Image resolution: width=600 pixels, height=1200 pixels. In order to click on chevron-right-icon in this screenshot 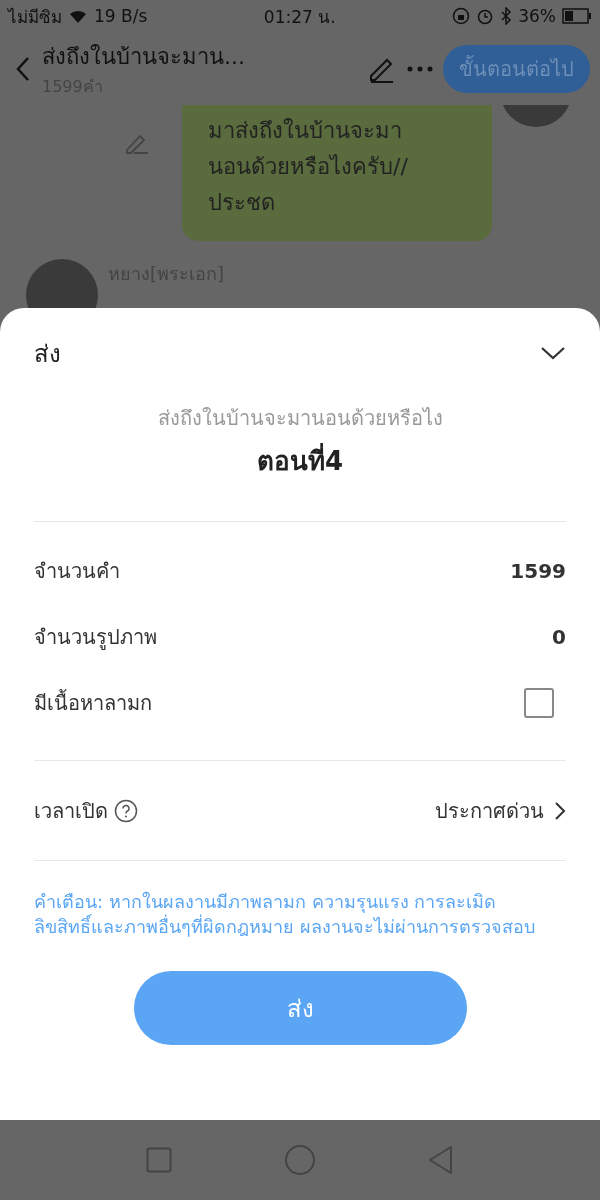, I will do `click(560, 810)`.